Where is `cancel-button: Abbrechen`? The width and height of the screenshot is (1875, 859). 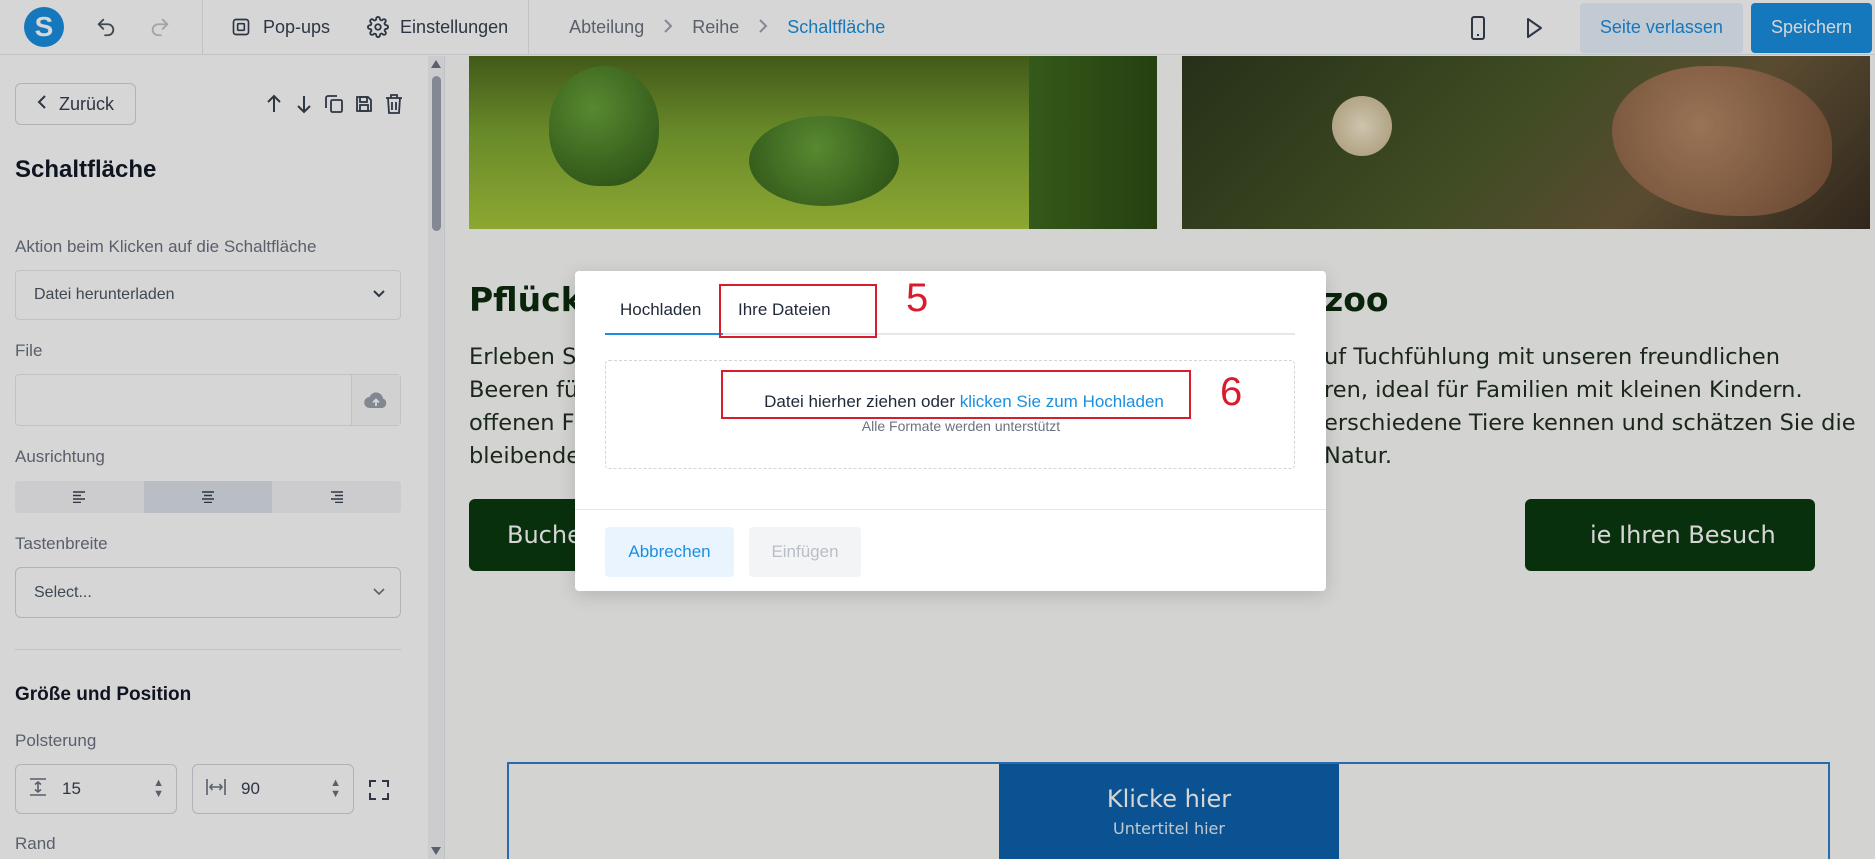 cancel-button: Abbrechen is located at coordinates (669, 552).